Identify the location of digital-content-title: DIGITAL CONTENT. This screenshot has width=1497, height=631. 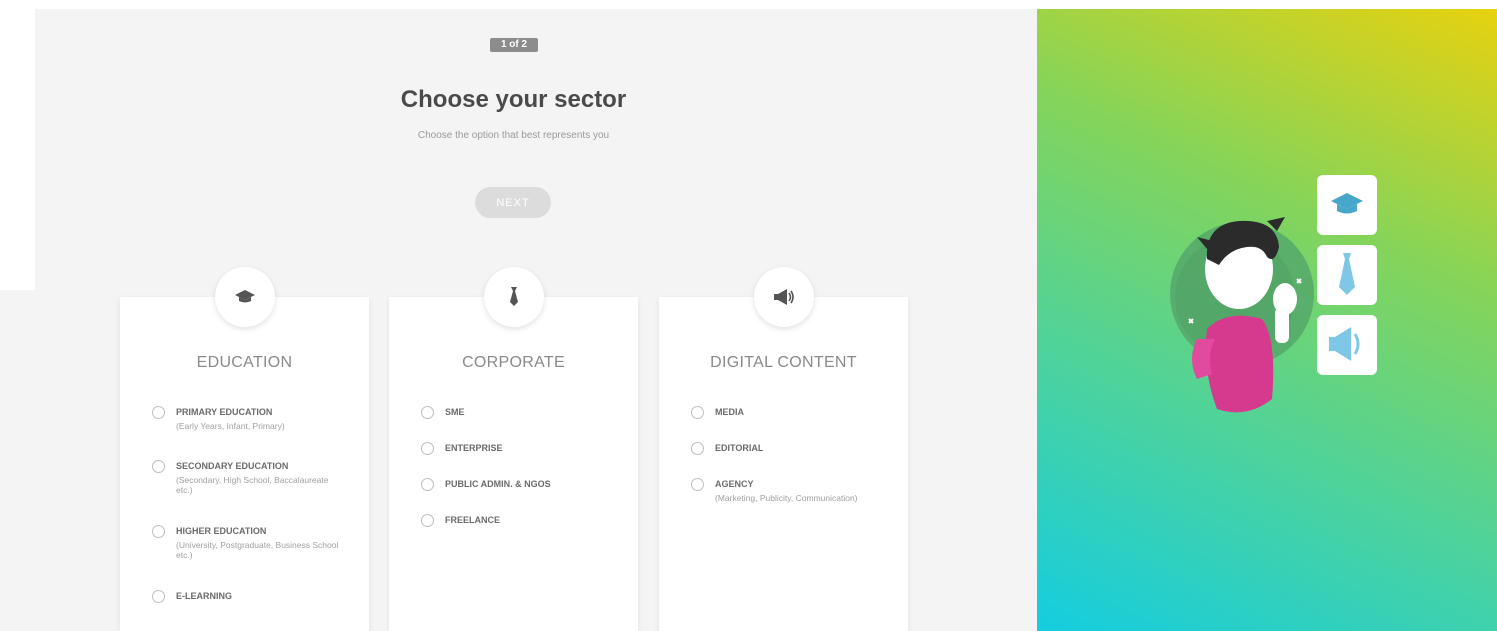
(783, 362).